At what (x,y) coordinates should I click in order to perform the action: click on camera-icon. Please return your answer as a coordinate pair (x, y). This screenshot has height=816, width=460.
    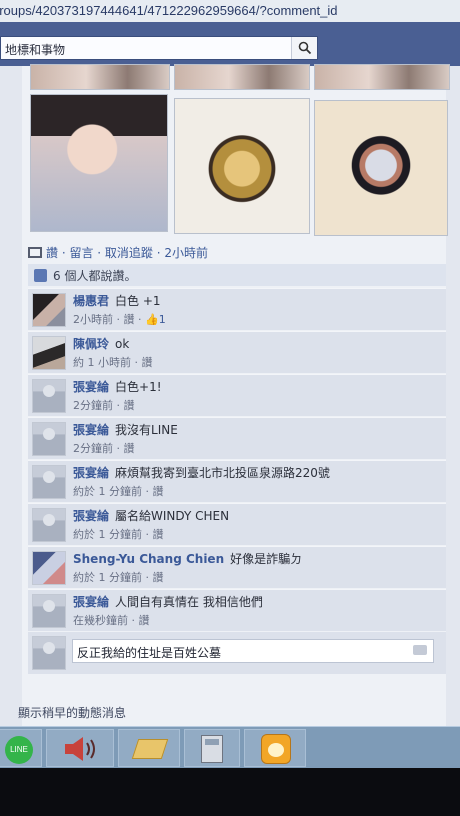
    Looking at the image, I should click on (420, 650).